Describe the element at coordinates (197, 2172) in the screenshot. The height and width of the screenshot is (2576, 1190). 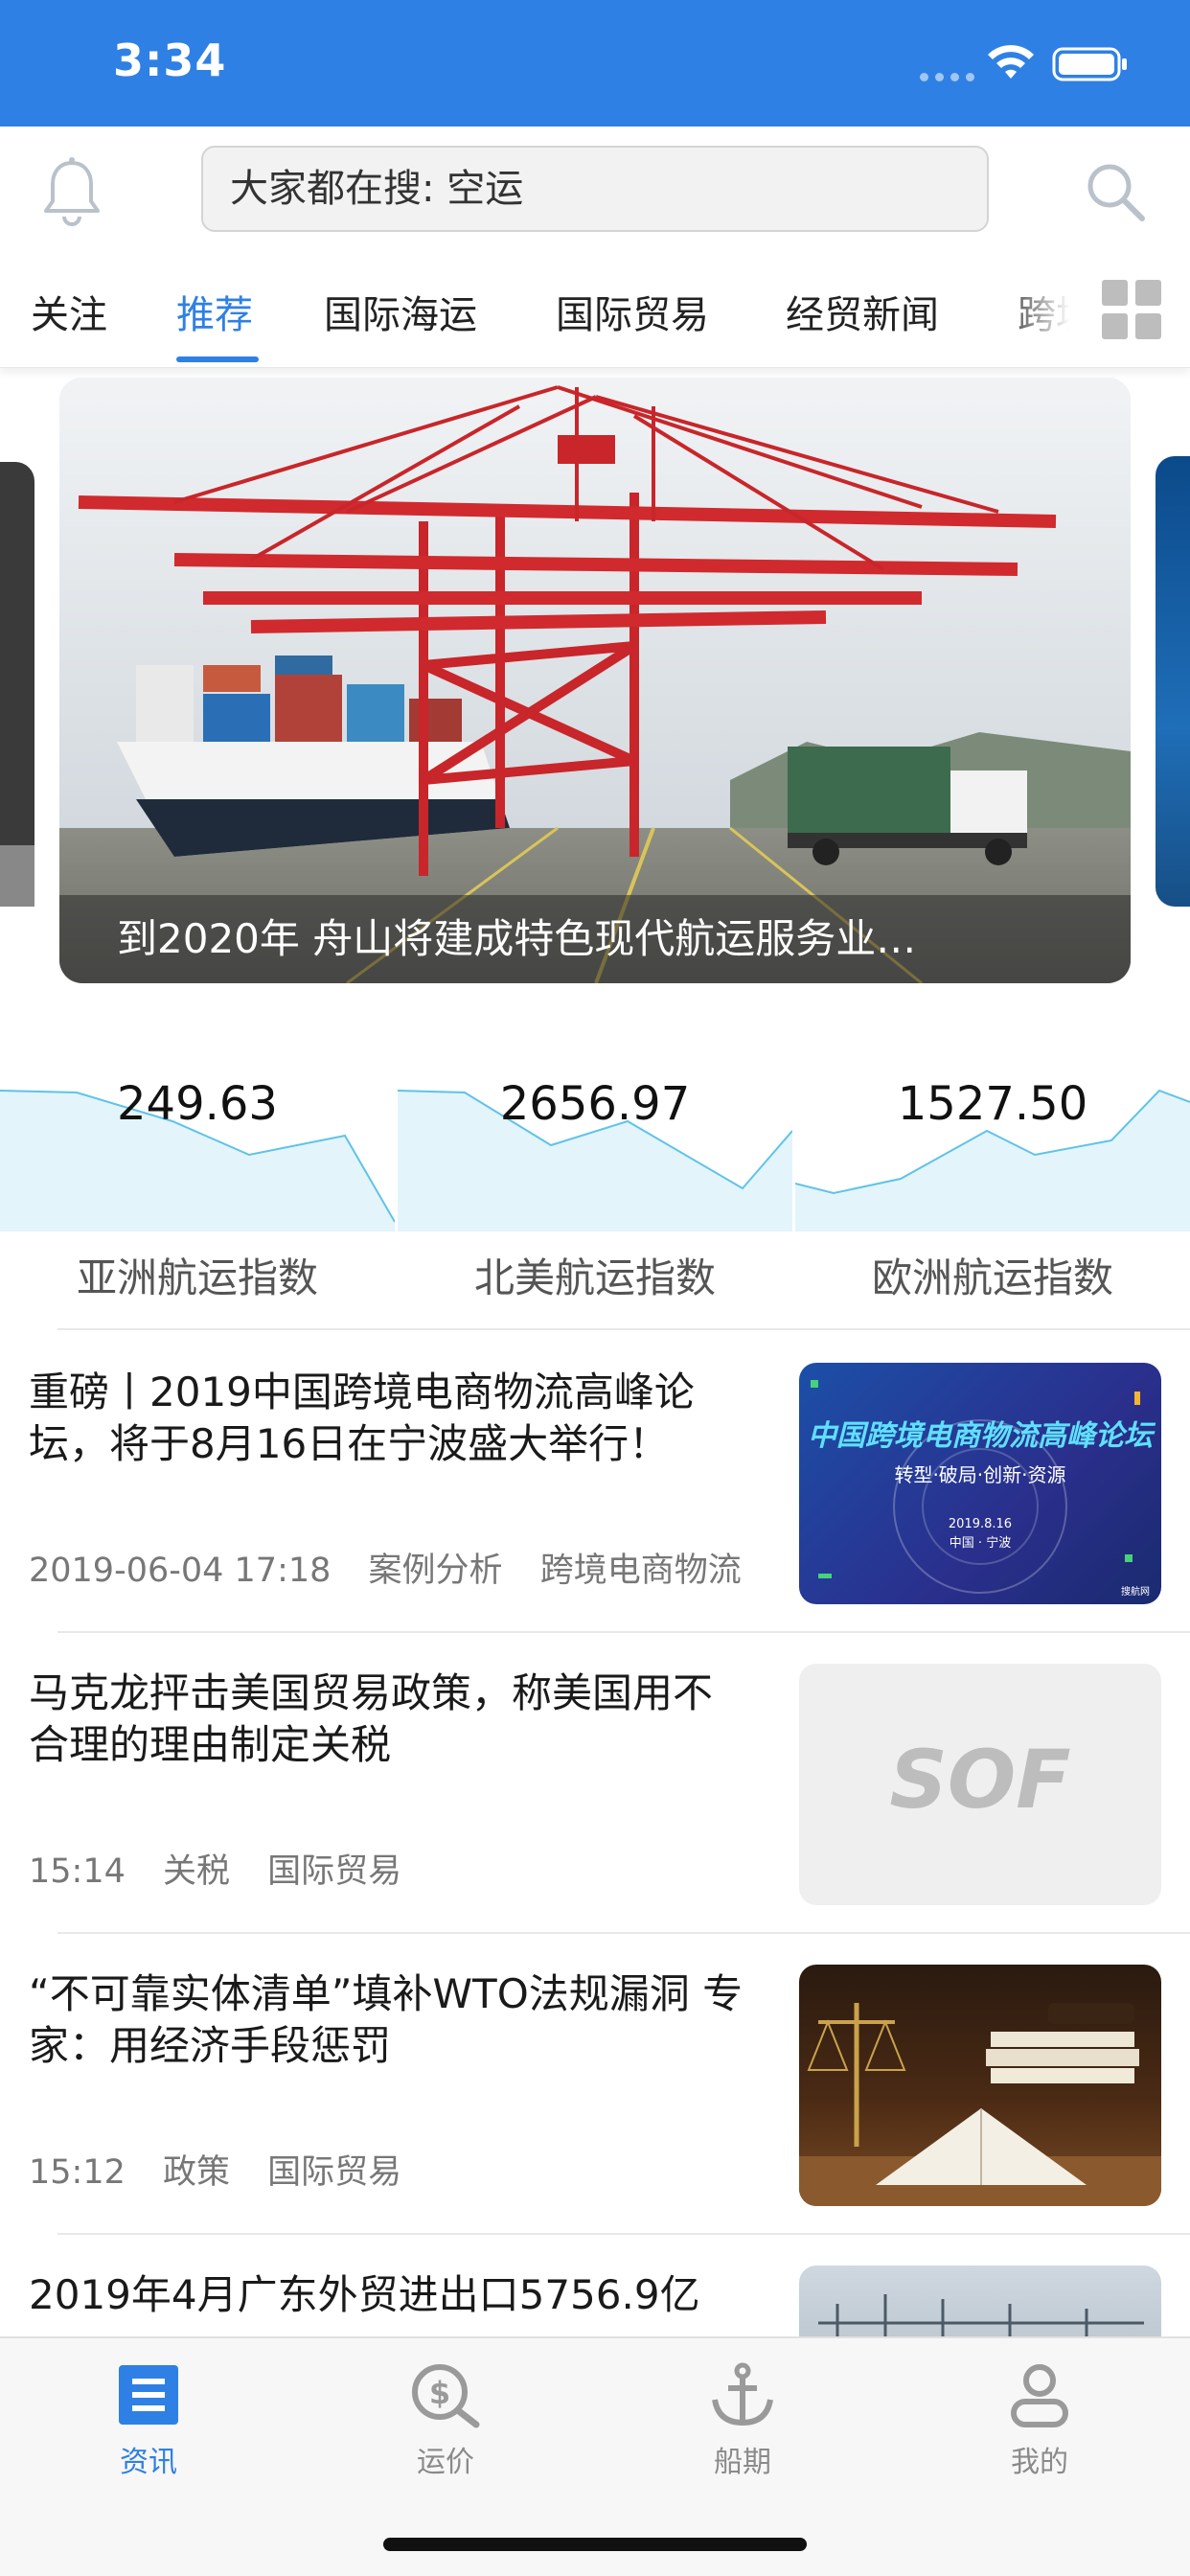
I see `news-tag: 政策` at that location.